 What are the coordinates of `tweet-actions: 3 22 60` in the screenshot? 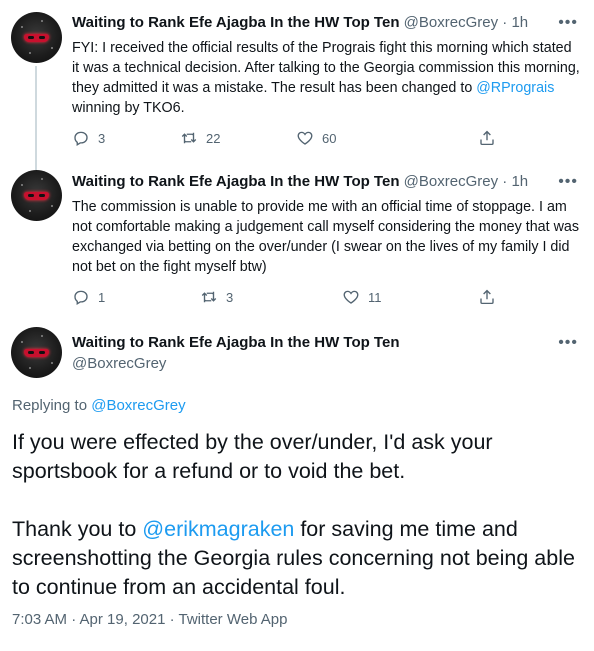 It's located at (292, 139).